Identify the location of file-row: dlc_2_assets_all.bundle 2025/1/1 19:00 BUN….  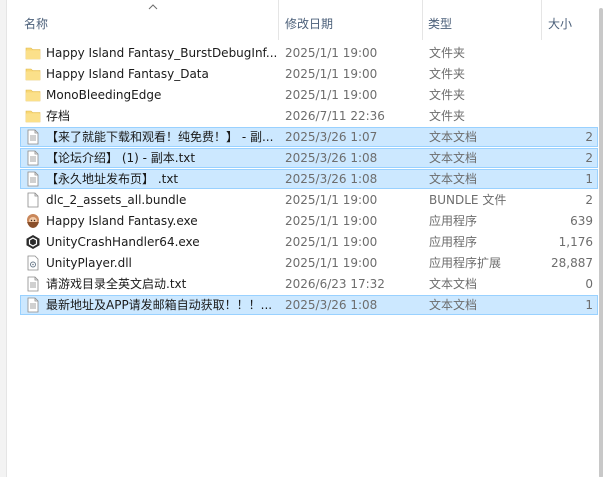
(309, 200).